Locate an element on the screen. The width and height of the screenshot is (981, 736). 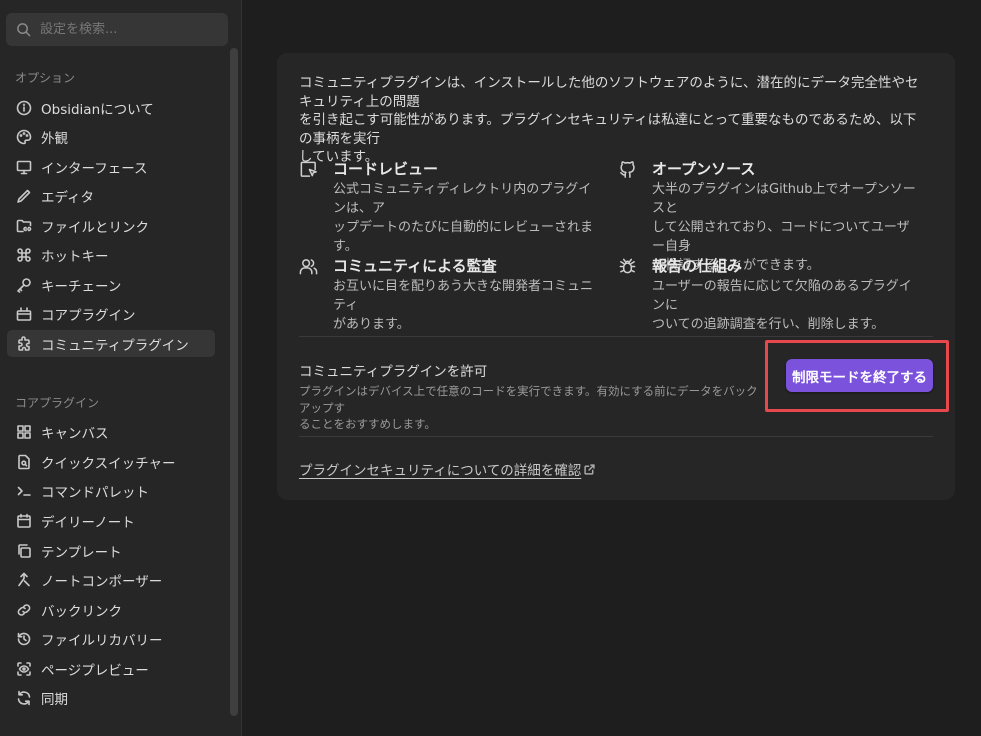
learn-more-link-text: プラグインセキュリティについての詳細を確認 is located at coordinates (440, 469).